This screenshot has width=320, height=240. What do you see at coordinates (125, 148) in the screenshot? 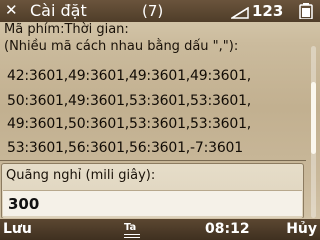
I see `code-line: 53:3601,56:3601,56:3601,-7:3601` at bounding box center [125, 148].